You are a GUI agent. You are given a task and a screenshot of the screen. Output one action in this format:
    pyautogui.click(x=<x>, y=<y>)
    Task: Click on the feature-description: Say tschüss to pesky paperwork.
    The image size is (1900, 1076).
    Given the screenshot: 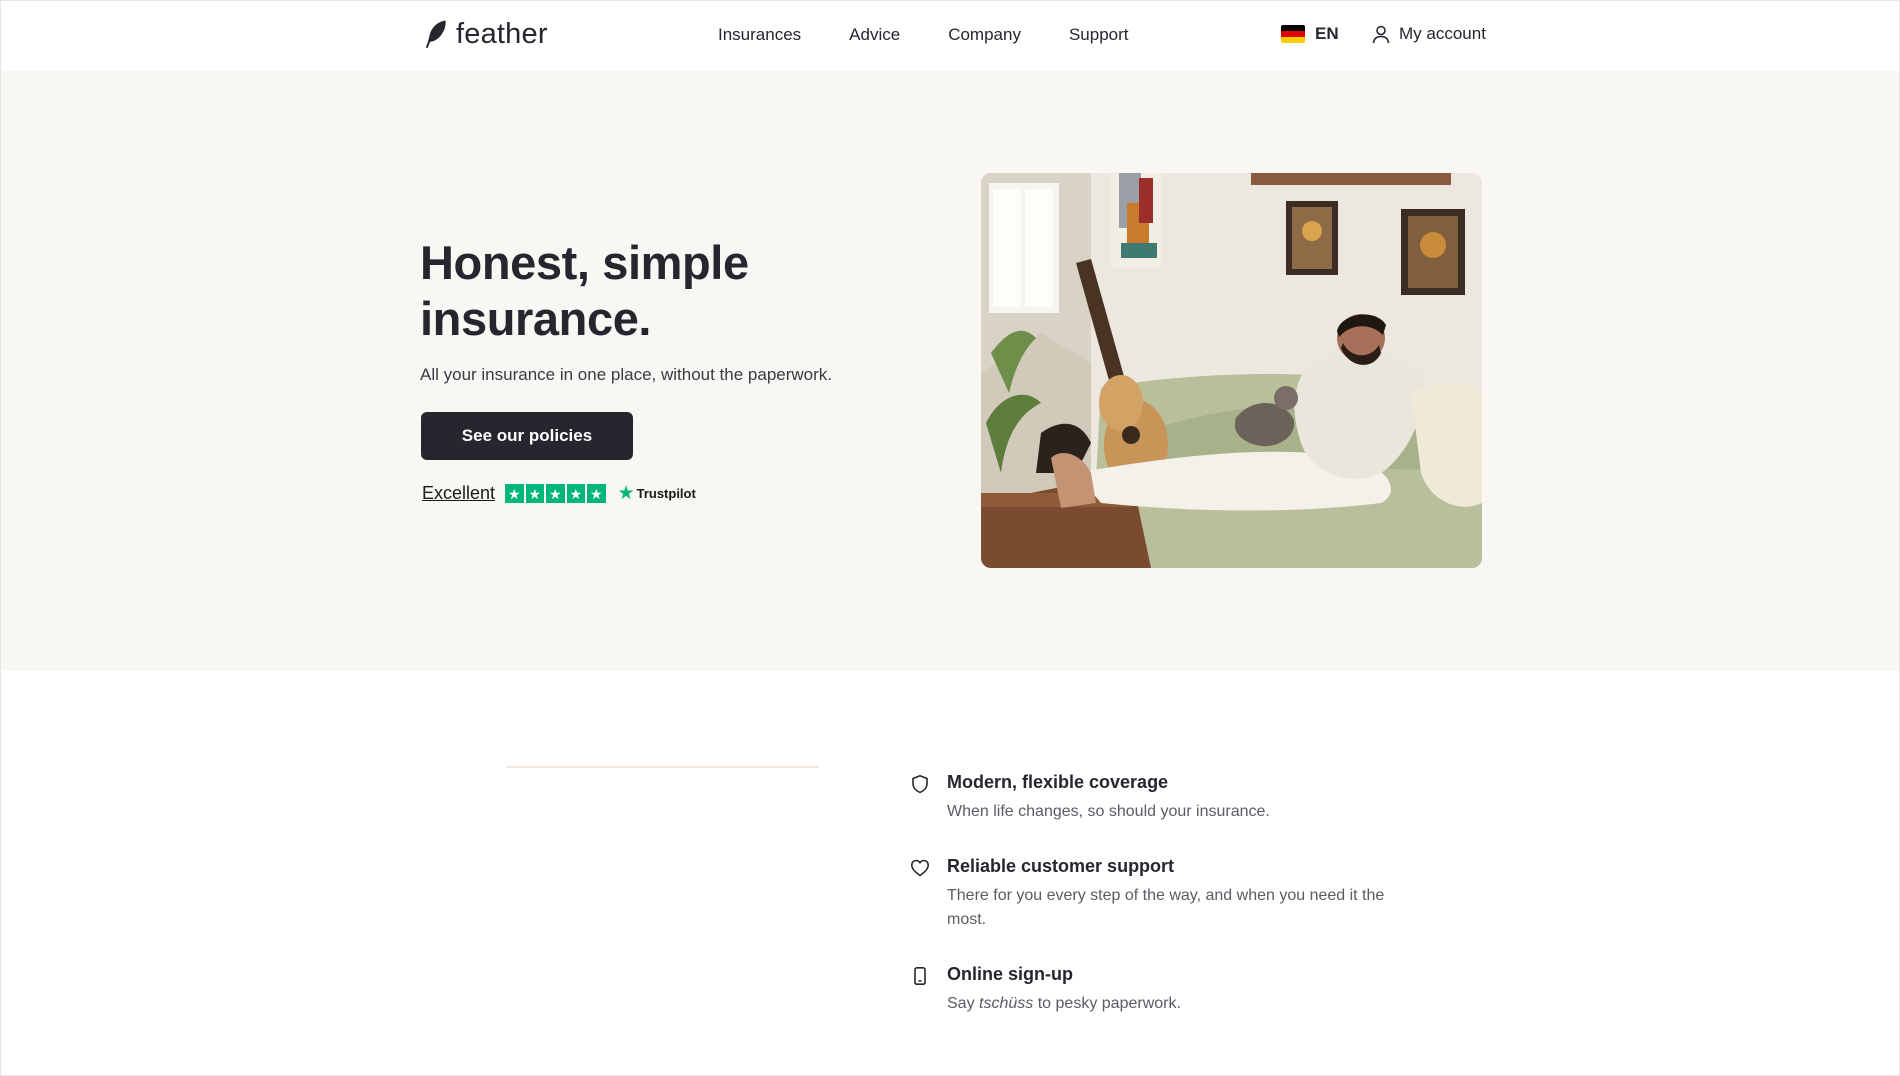 What is the action you would take?
    pyautogui.click(x=1167, y=1004)
    